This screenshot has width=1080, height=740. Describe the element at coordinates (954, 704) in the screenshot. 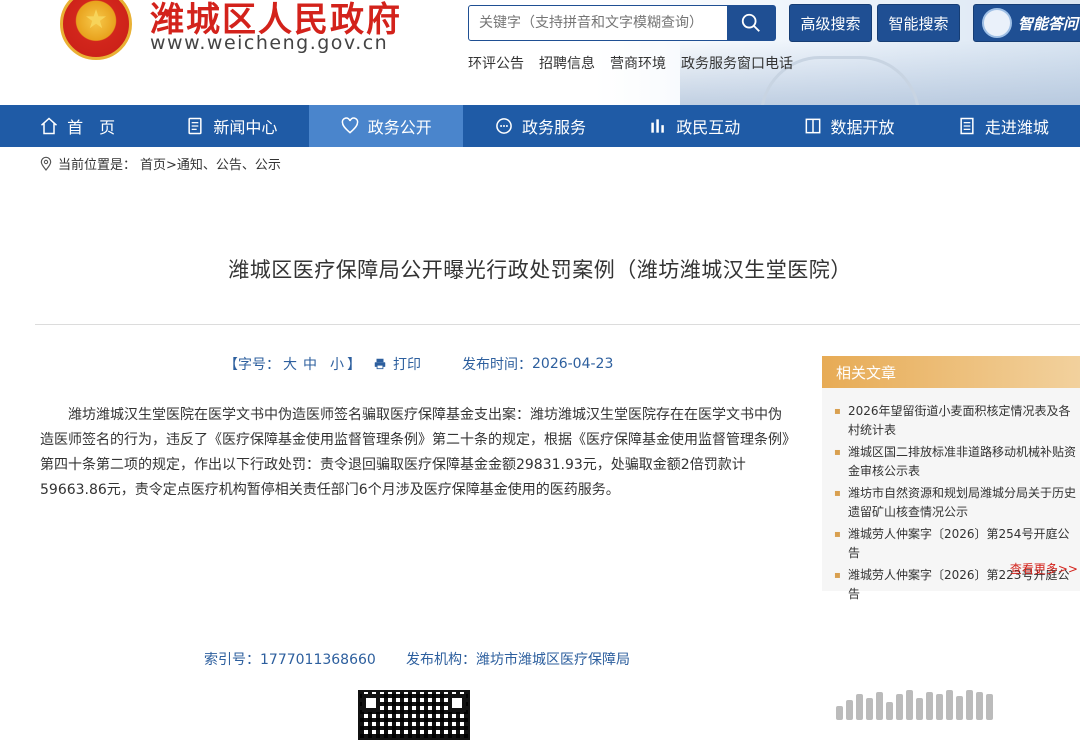

I see `watermark-signature-icon` at that location.